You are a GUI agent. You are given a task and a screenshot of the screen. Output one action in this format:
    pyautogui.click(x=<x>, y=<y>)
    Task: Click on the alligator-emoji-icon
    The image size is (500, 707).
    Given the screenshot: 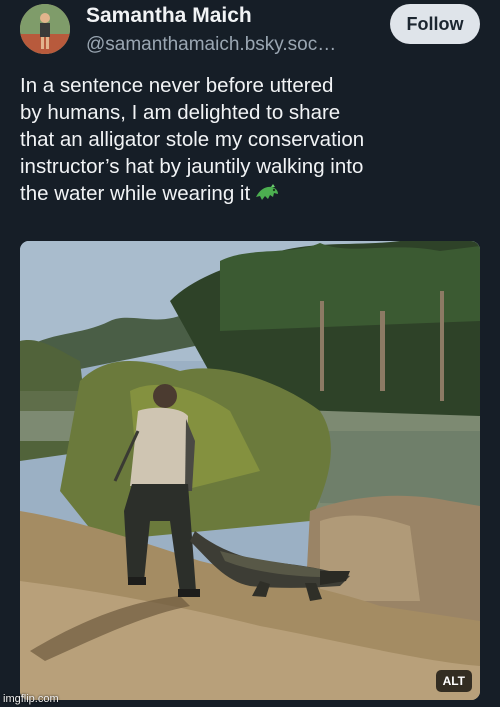 What is the action you would take?
    pyautogui.click(x=267, y=195)
    